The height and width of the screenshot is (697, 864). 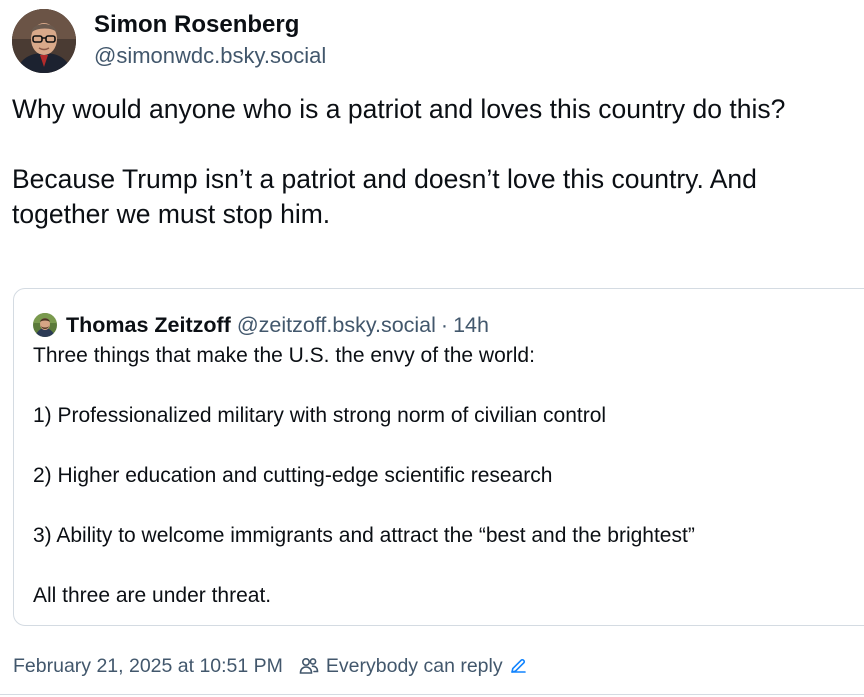 What do you see at coordinates (471, 325) in the screenshot?
I see `quoted-post-time: 14h` at bounding box center [471, 325].